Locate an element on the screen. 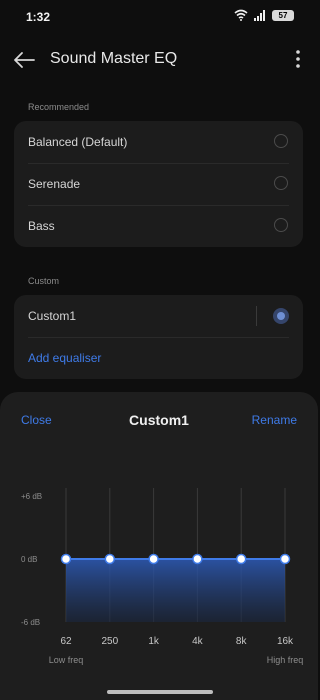 The width and height of the screenshot is (320, 700). page-title: Sound Master EQ is located at coordinates (114, 58).